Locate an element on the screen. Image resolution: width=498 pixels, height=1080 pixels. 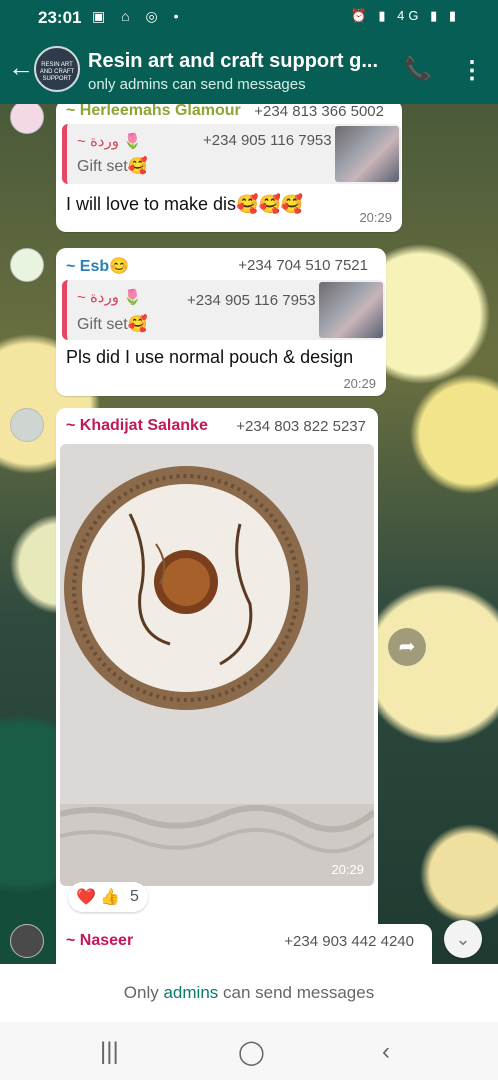
system-nav-bar: ||| ◯ ‹ is located at coordinates (249, 1051).